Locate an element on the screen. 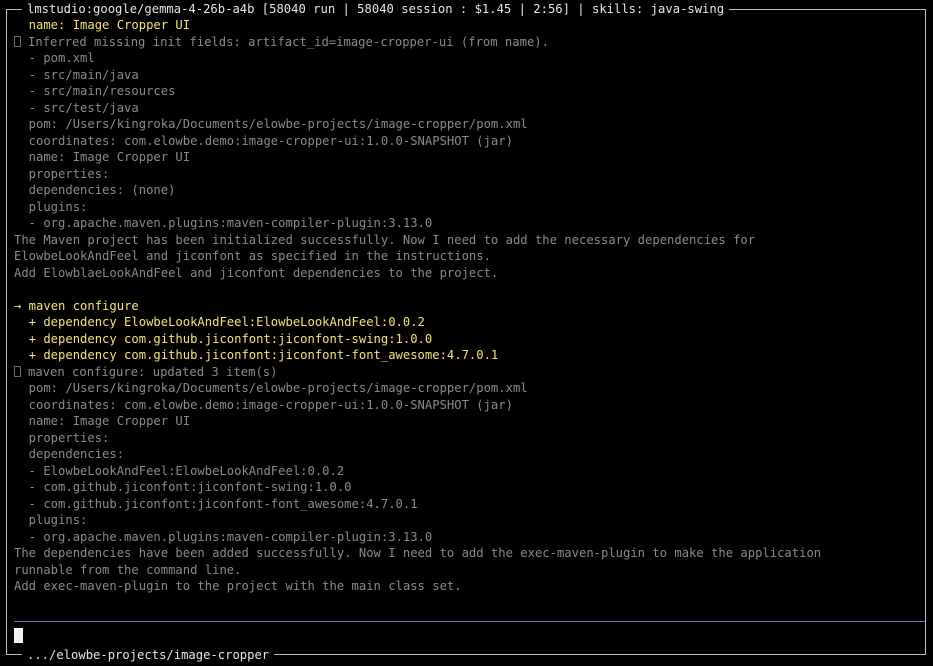 The height and width of the screenshot is (666, 933). log-line: - src/test/java is located at coordinates (76, 107).